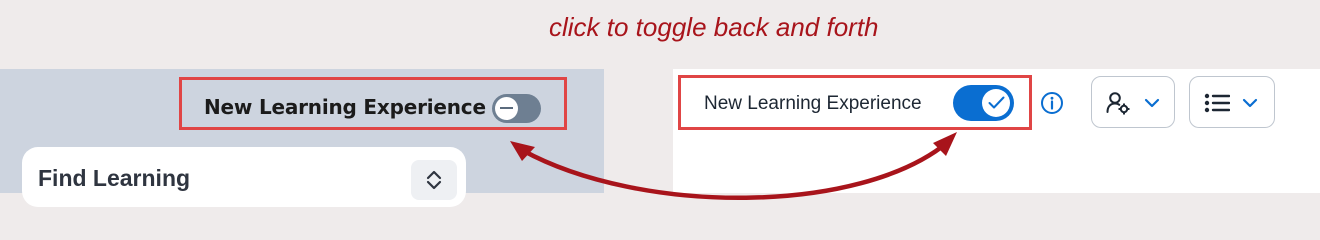 Image resolution: width=1320 pixels, height=240 pixels. I want to click on chevron-up-down-icon, so click(434, 180).